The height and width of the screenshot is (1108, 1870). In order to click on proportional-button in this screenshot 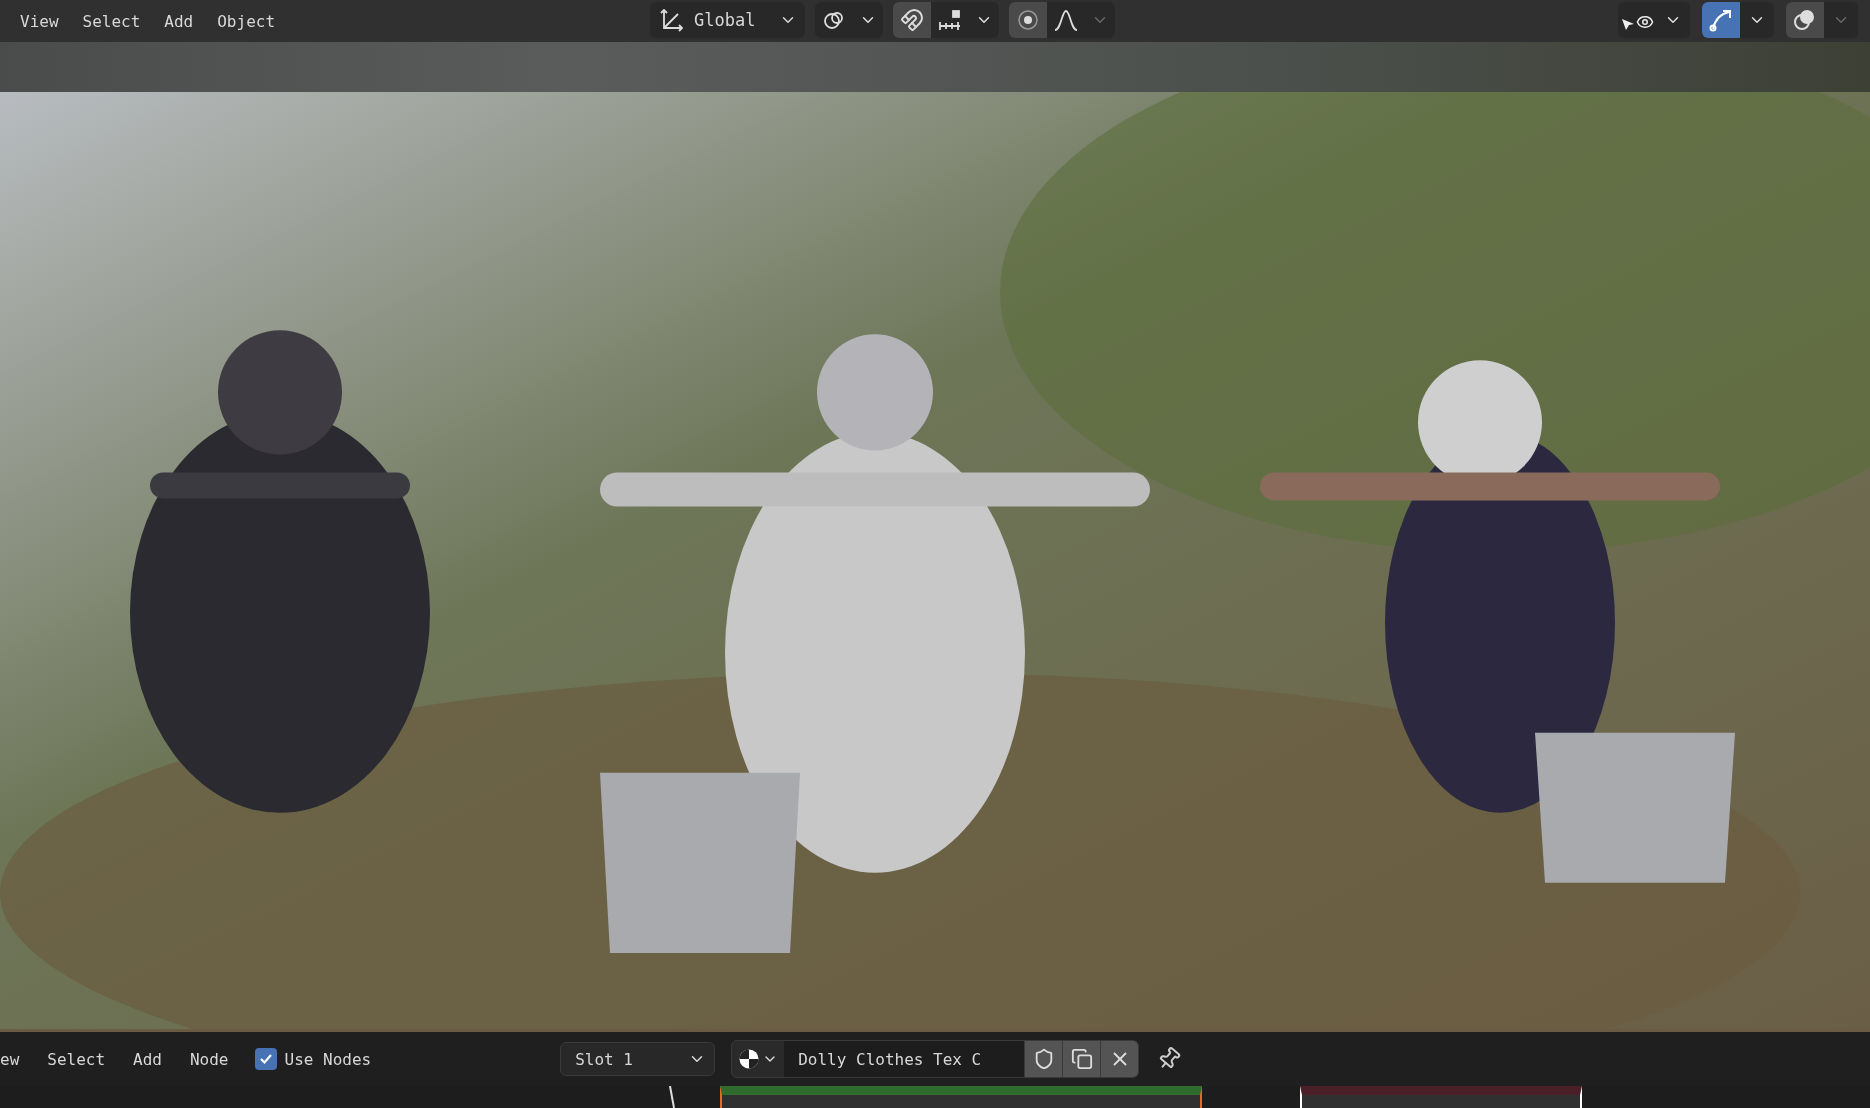, I will do `click(1028, 20)`.